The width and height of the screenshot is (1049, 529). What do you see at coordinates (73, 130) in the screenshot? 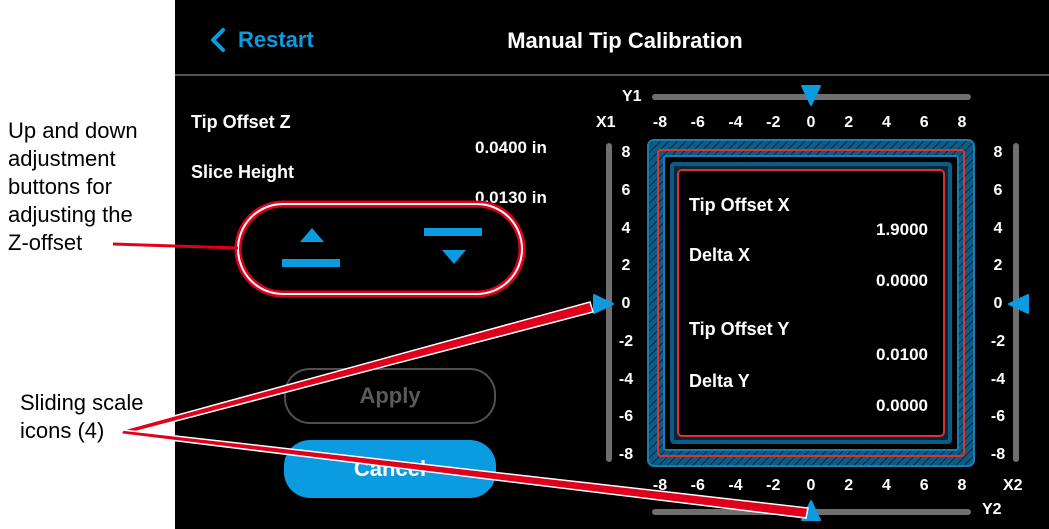
I see `callout-line: Up and down` at bounding box center [73, 130].